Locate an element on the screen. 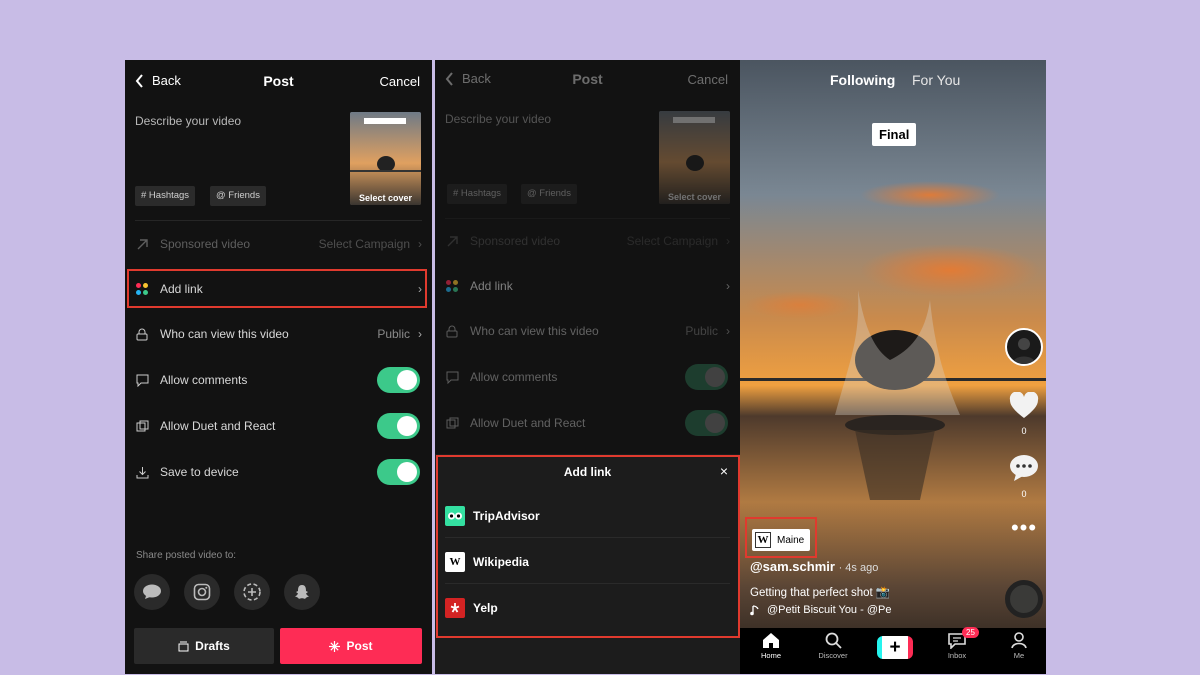 The height and width of the screenshot is (675, 1200). drafts-button: Drafts is located at coordinates (204, 646).